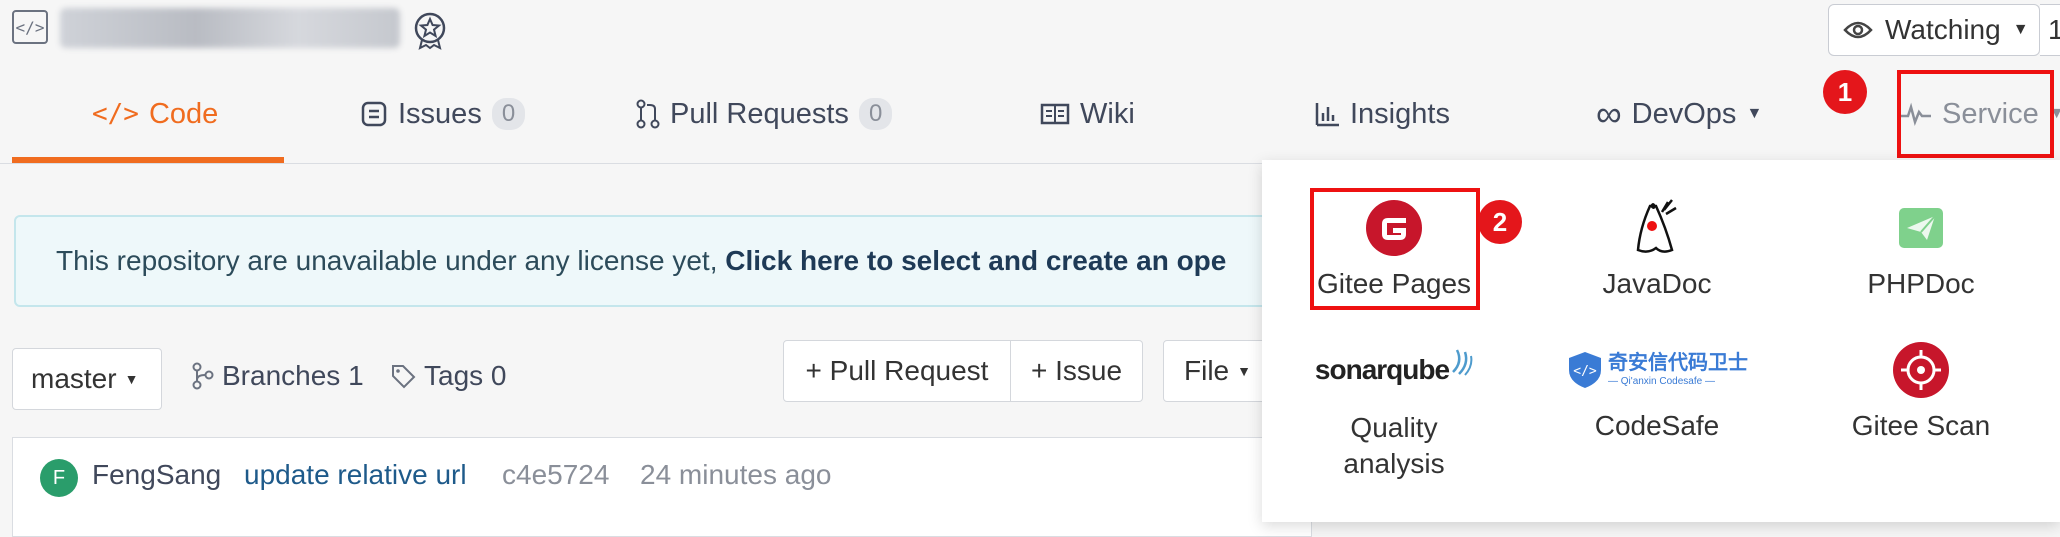  I want to click on sonarqube-logo-text: sonarqube, so click(1382, 369).